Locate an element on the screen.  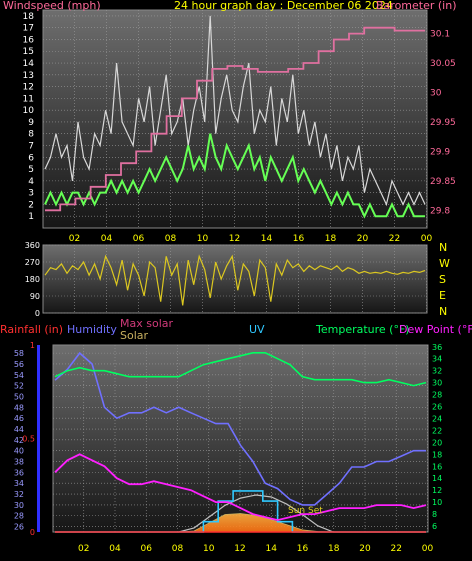
temp-x-tick-label: 08 is located at coordinates (178, 549).